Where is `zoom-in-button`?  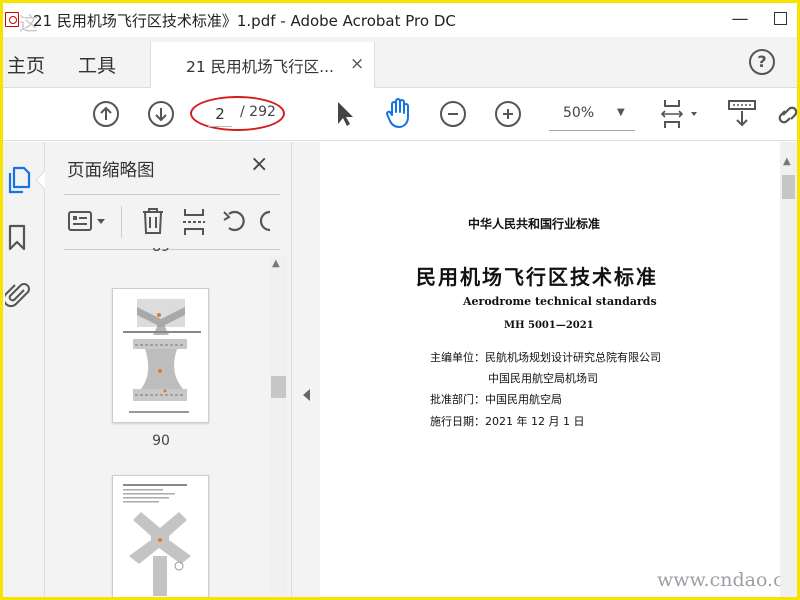 zoom-in-button is located at coordinates (508, 114).